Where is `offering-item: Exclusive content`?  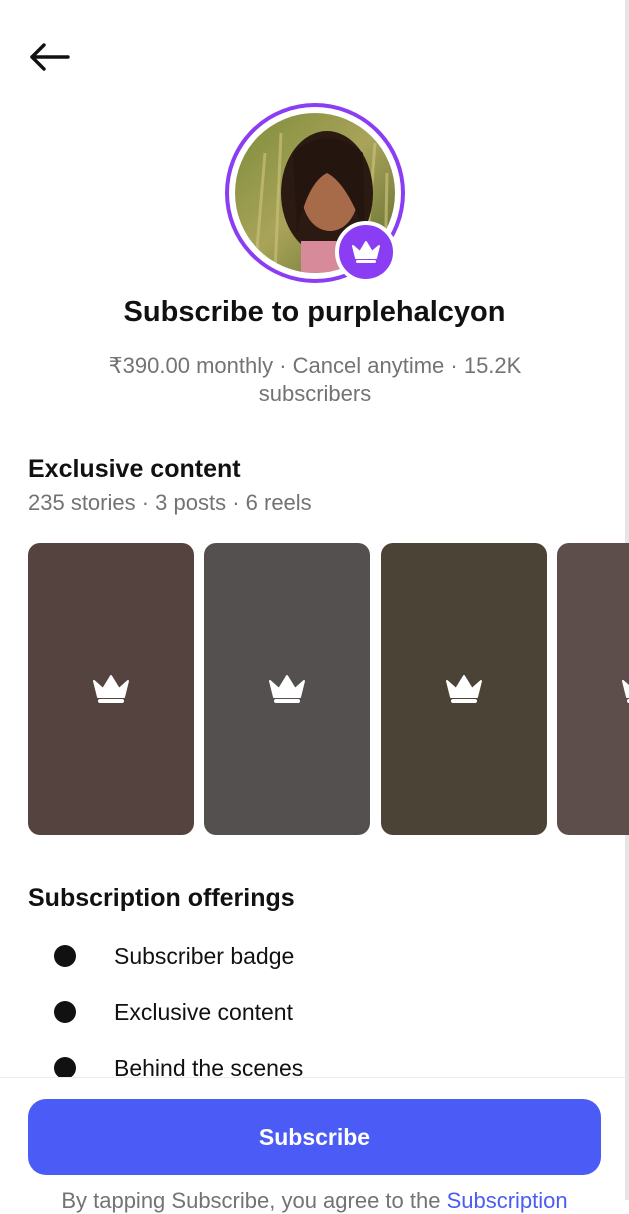
offering-item: Exclusive content is located at coordinates (173, 1012).